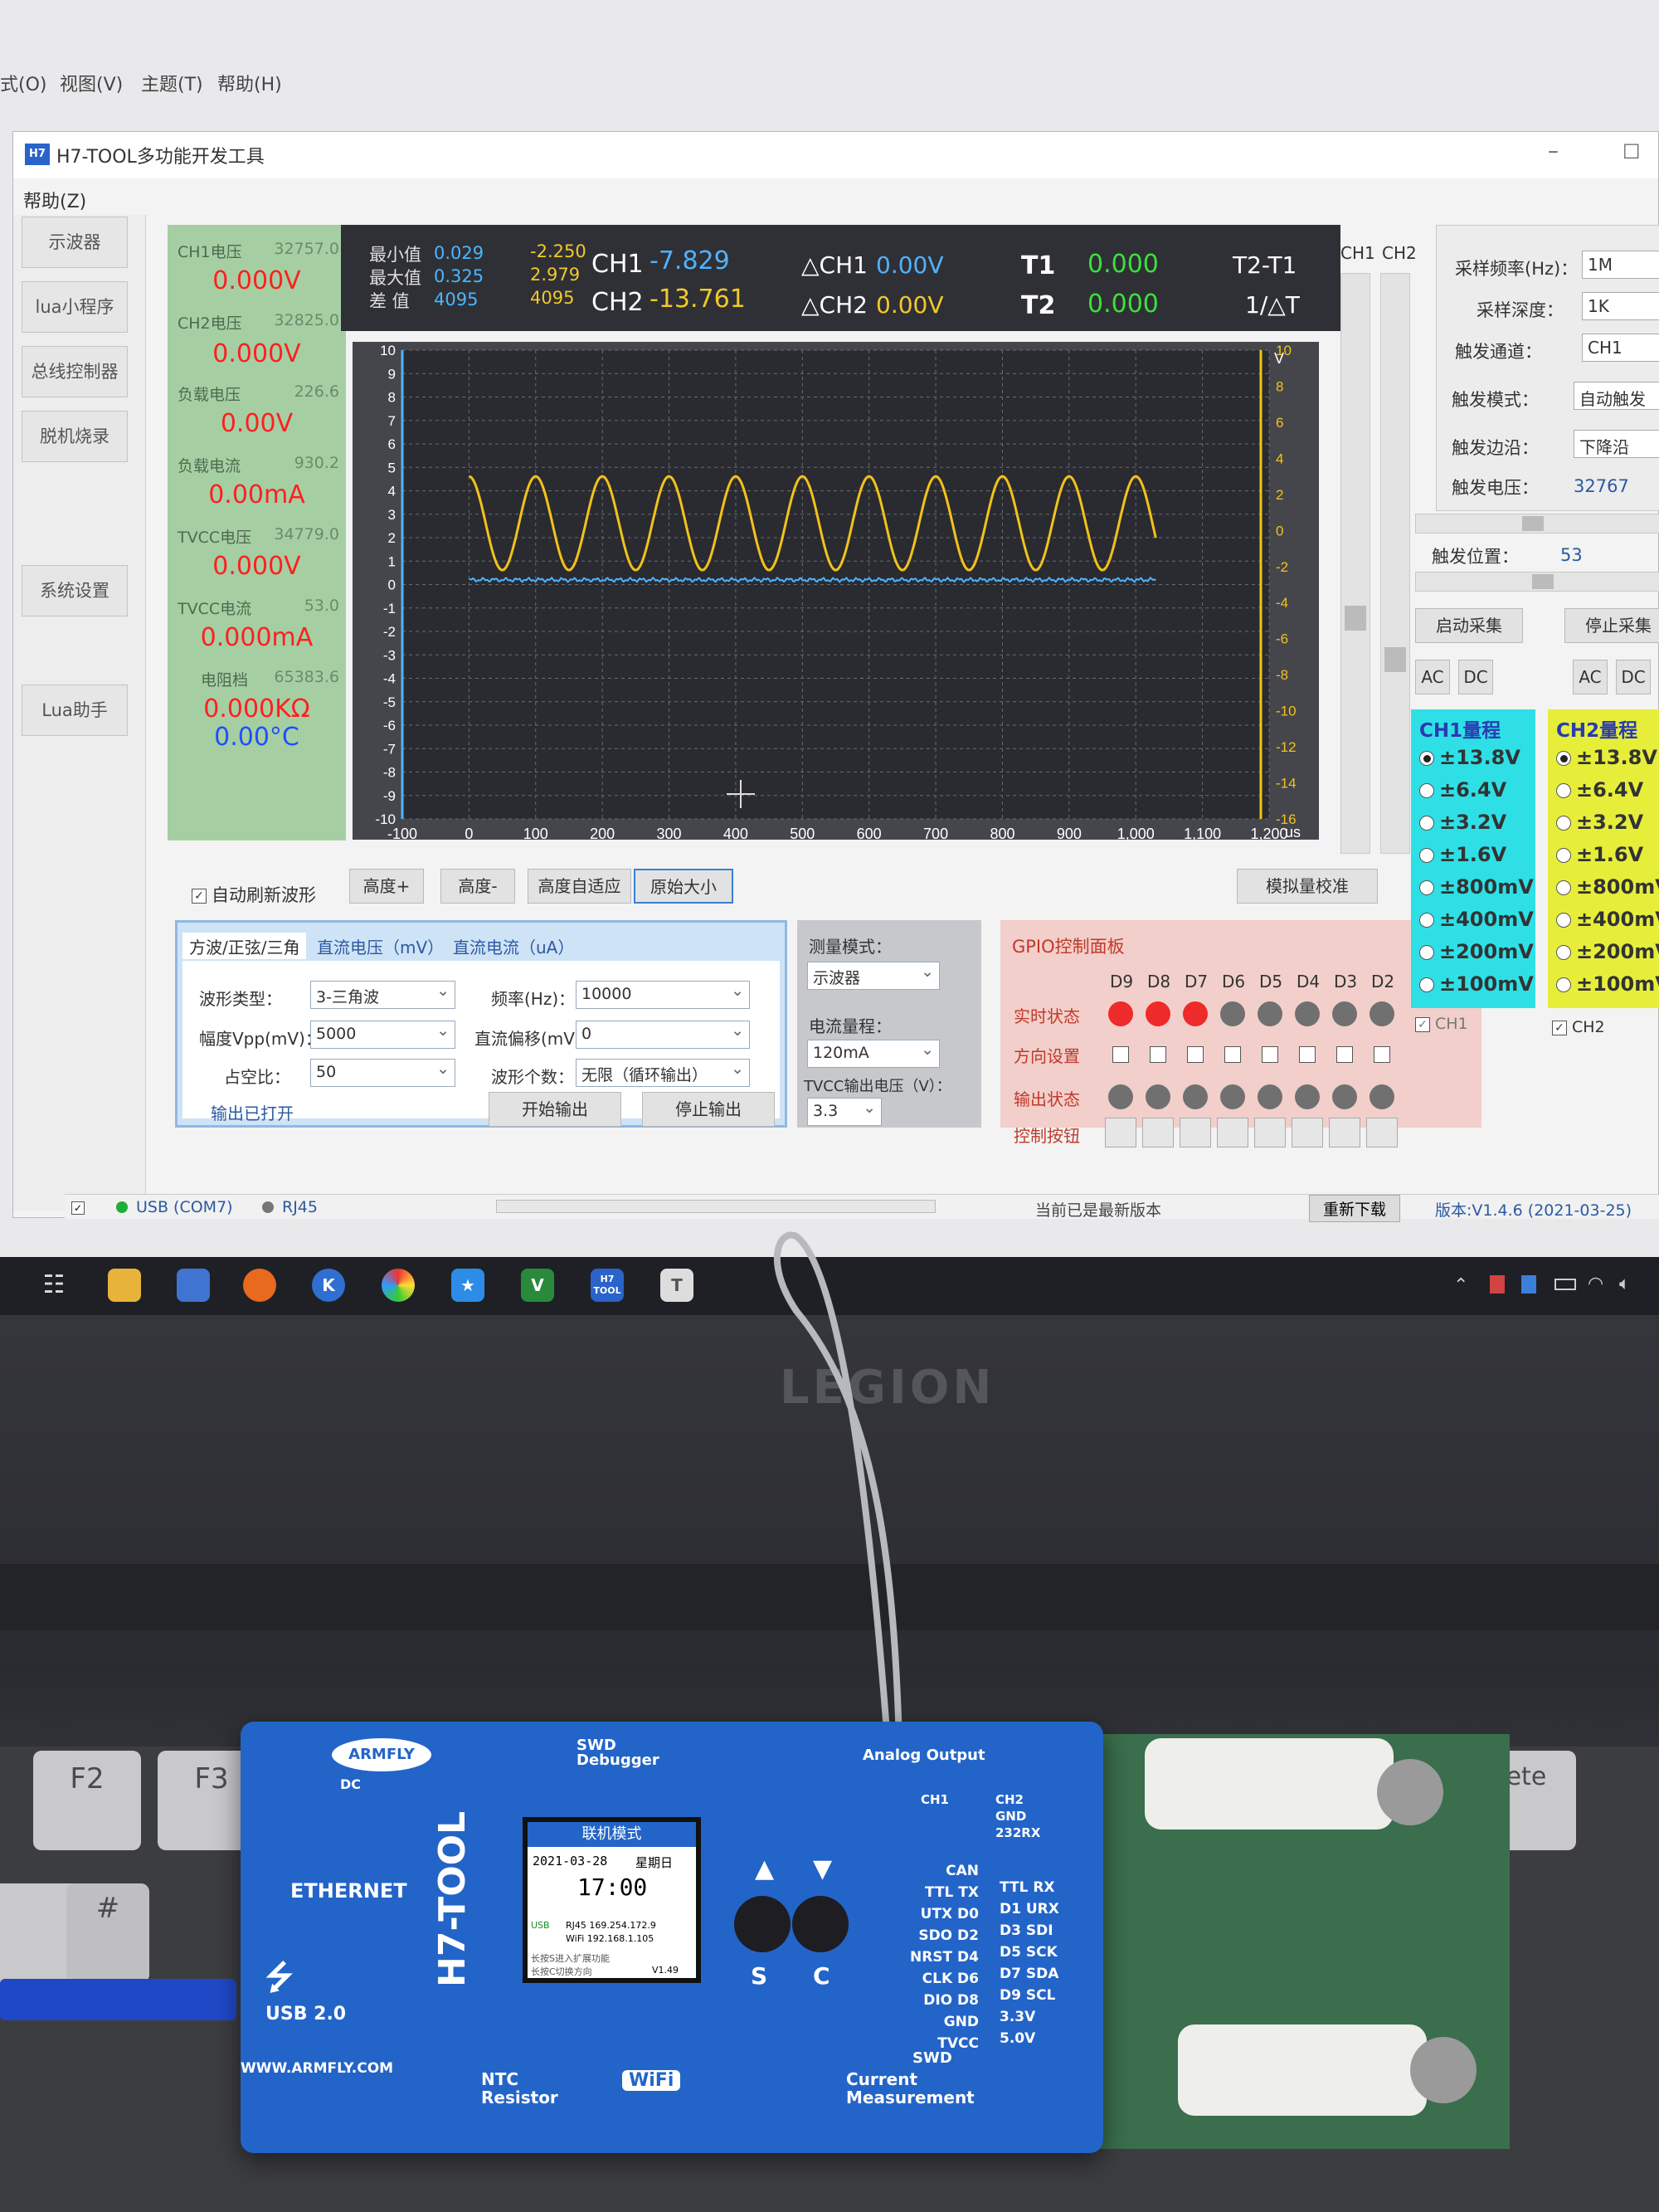 The image size is (1659, 2212). Describe the element at coordinates (951, 2000) in the screenshot. I see `pin-label-left: DIO D8` at that location.